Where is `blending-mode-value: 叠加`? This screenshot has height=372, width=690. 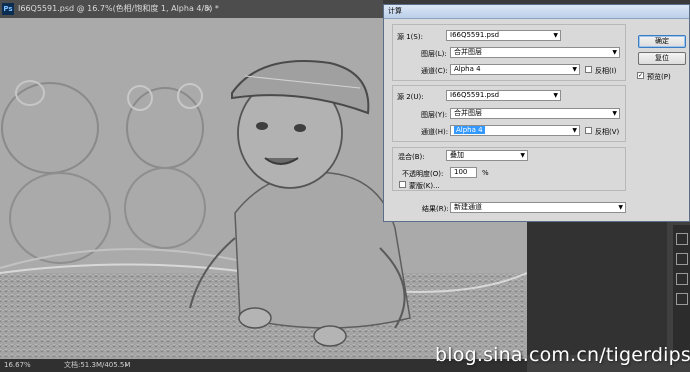 blending-mode-value: 叠加 is located at coordinates (457, 155).